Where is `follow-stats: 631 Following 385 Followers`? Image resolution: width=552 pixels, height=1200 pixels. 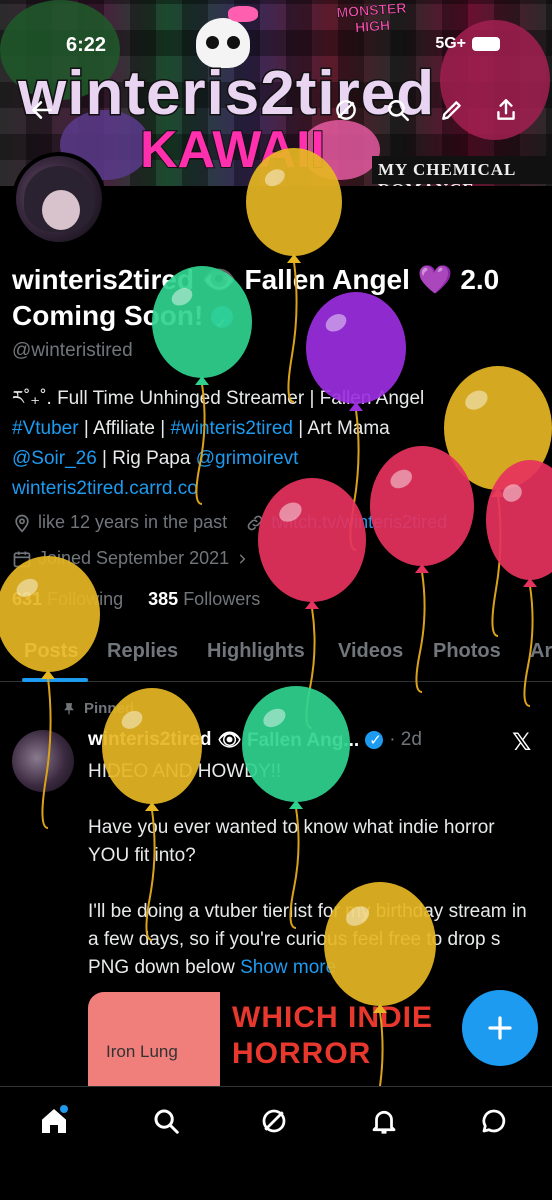
follow-stats: 631 Following 385 Followers is located at coordinates (136, 599).